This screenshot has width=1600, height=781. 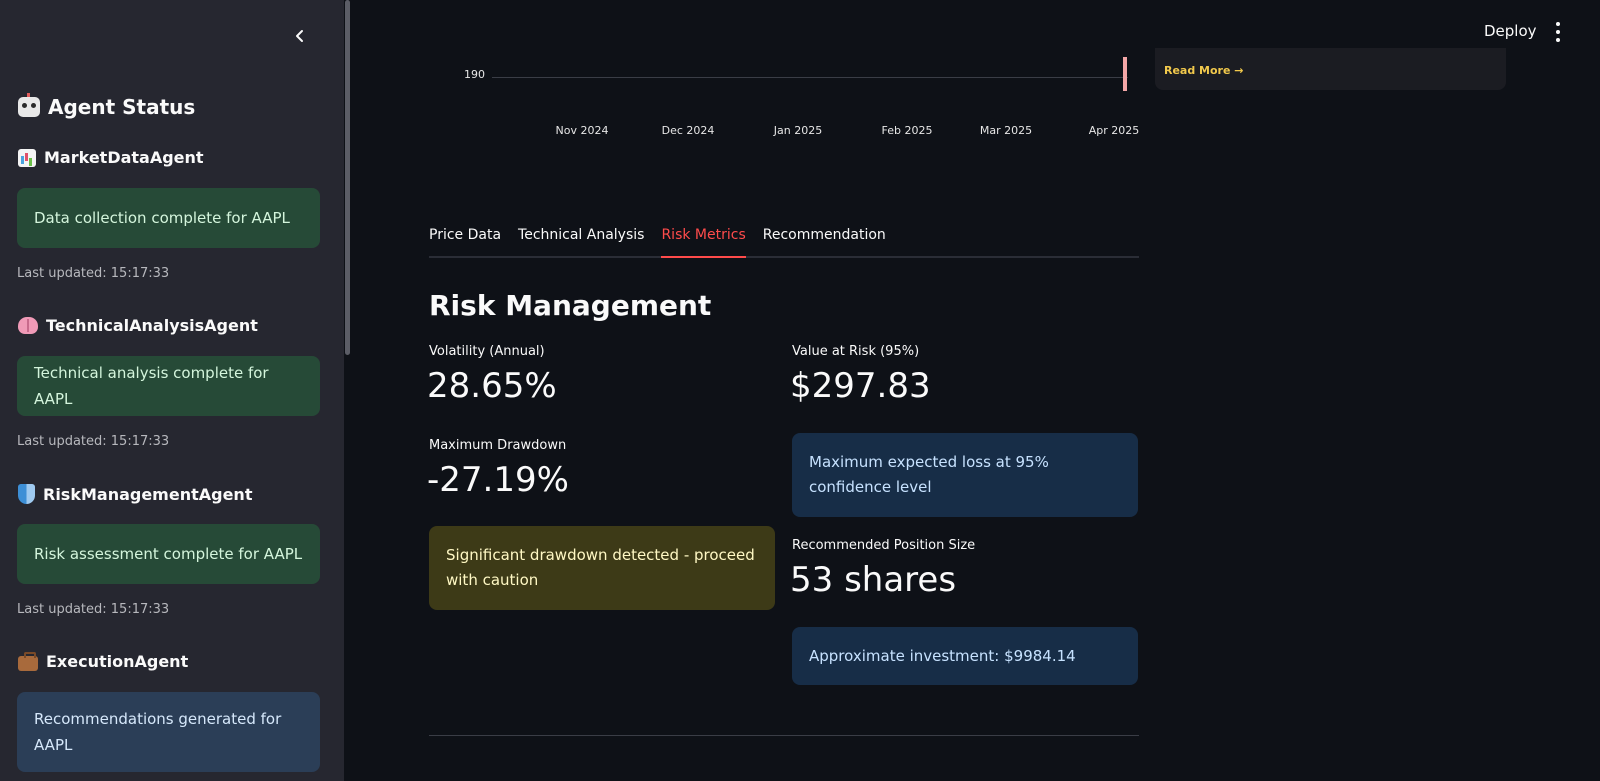 I want to click on section-divider, so click(x=784, y=735).